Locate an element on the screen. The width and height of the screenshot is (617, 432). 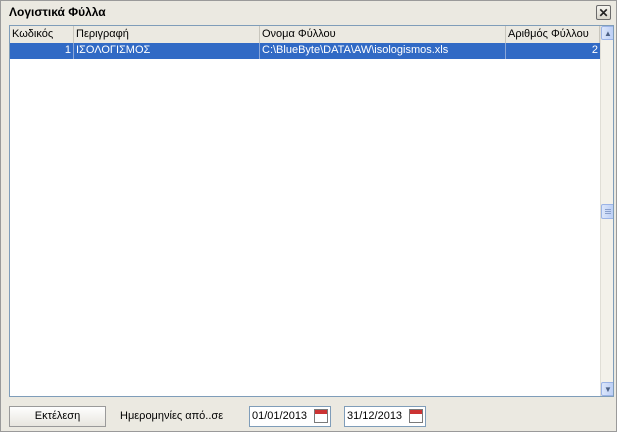
cell-code: 1 is located at coordinates (42, 51).